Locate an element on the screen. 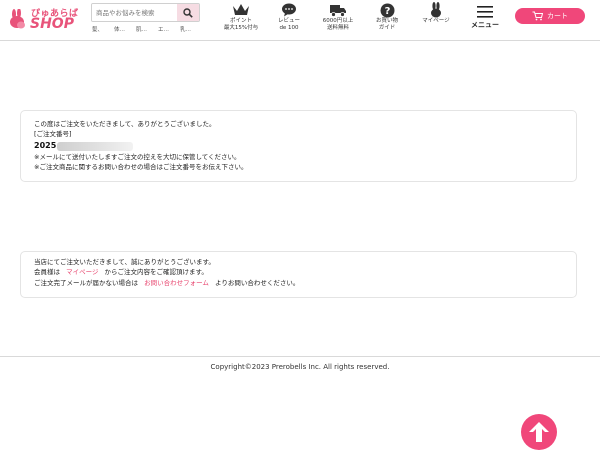 This screenshot has width=600, height=450. contact-form-link: お問い合わせフォーム is located at coordinates (176, 283).